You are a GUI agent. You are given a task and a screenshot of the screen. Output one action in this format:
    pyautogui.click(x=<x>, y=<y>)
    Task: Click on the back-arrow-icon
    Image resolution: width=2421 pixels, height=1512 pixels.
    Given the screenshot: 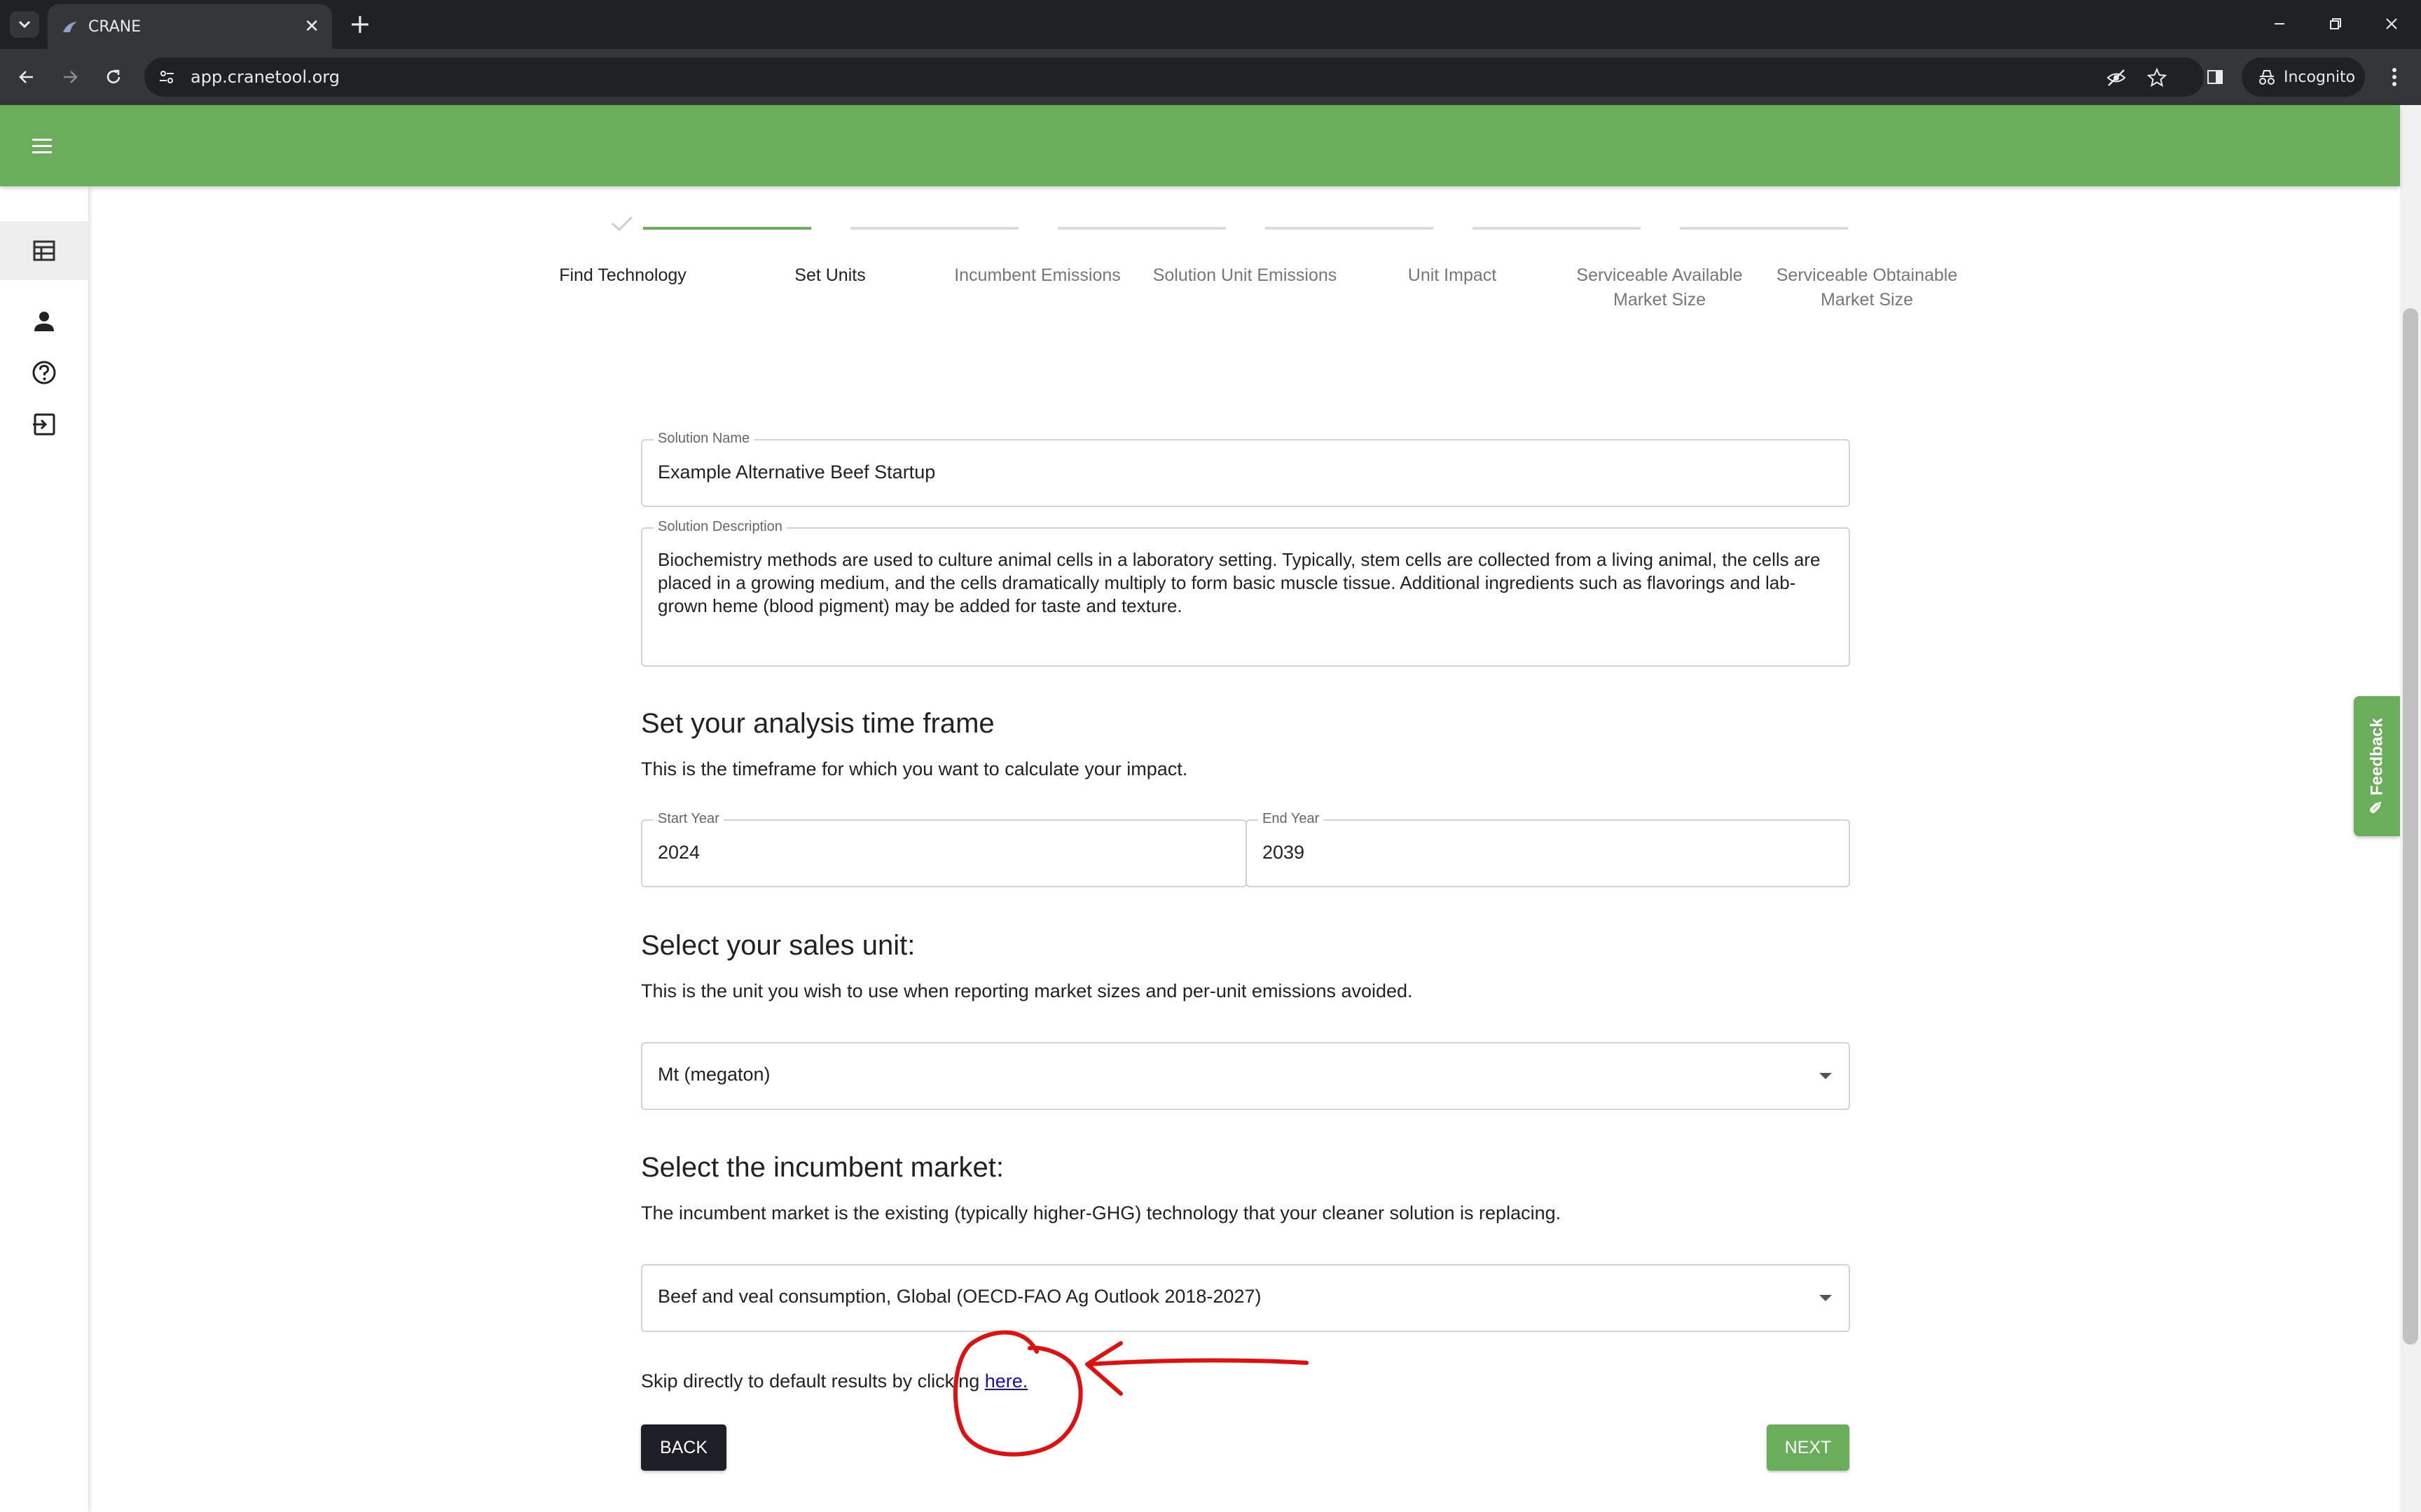 What is the action you would take?
    pyautogui.click(x=27, y=77)
    